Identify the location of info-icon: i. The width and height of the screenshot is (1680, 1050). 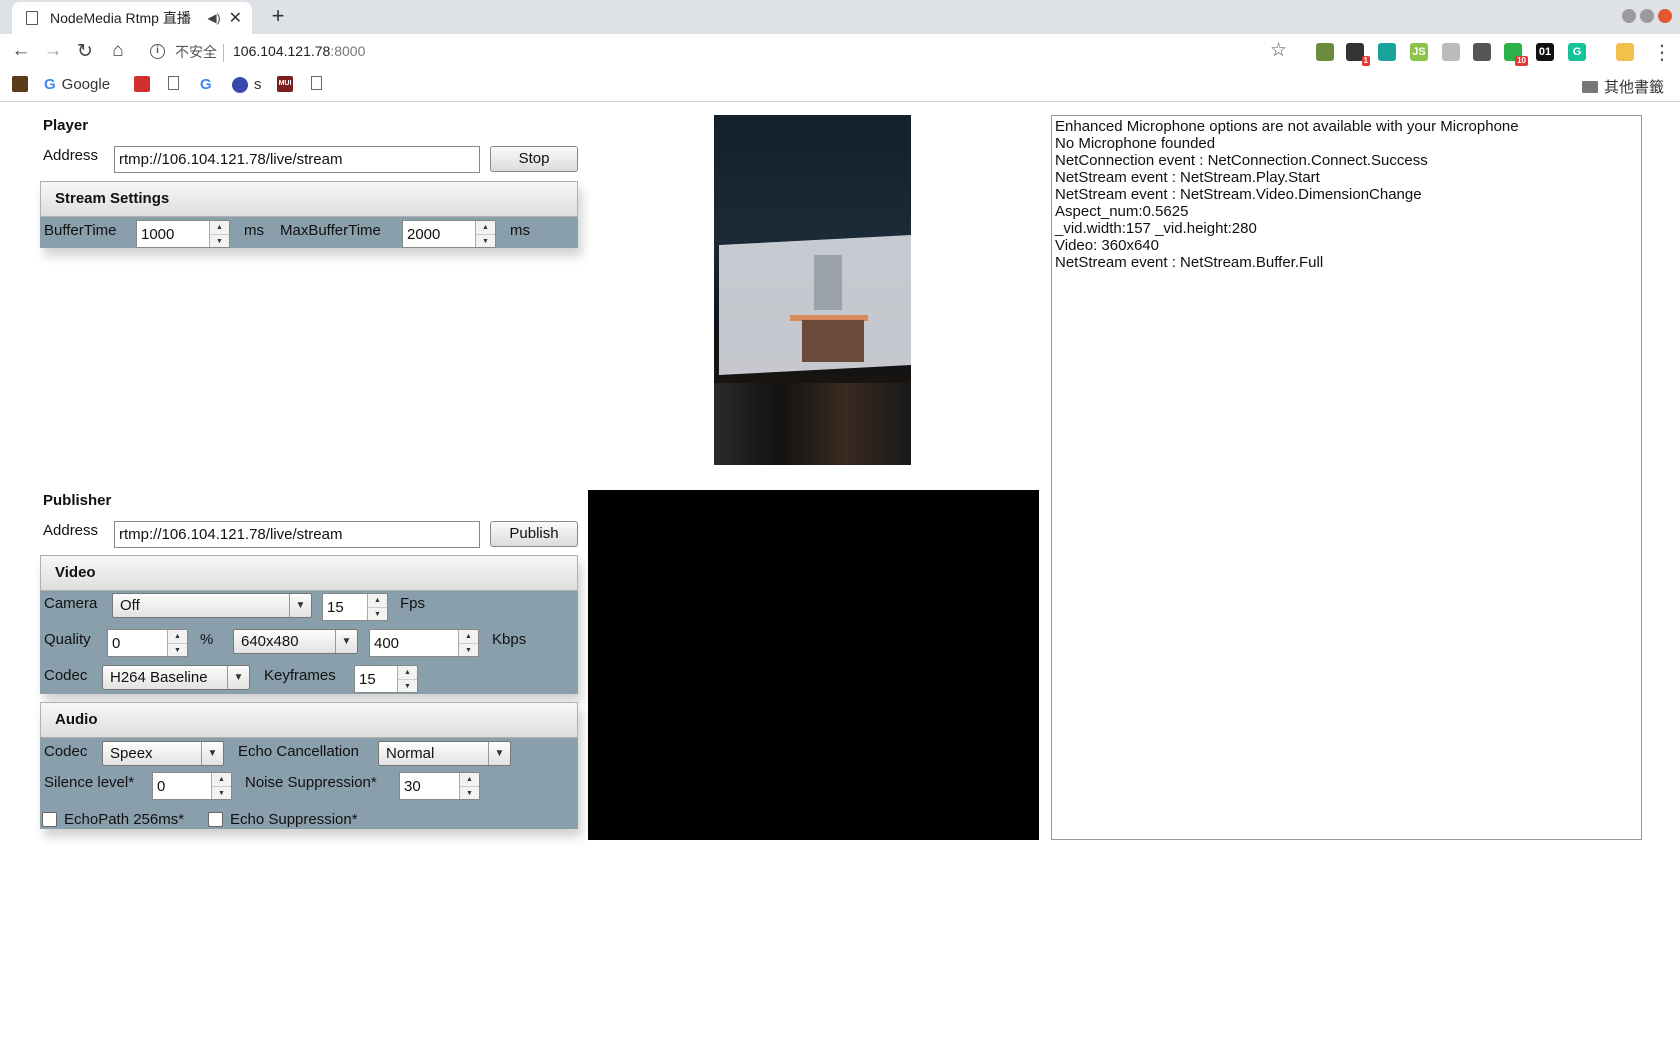
(157, 51).